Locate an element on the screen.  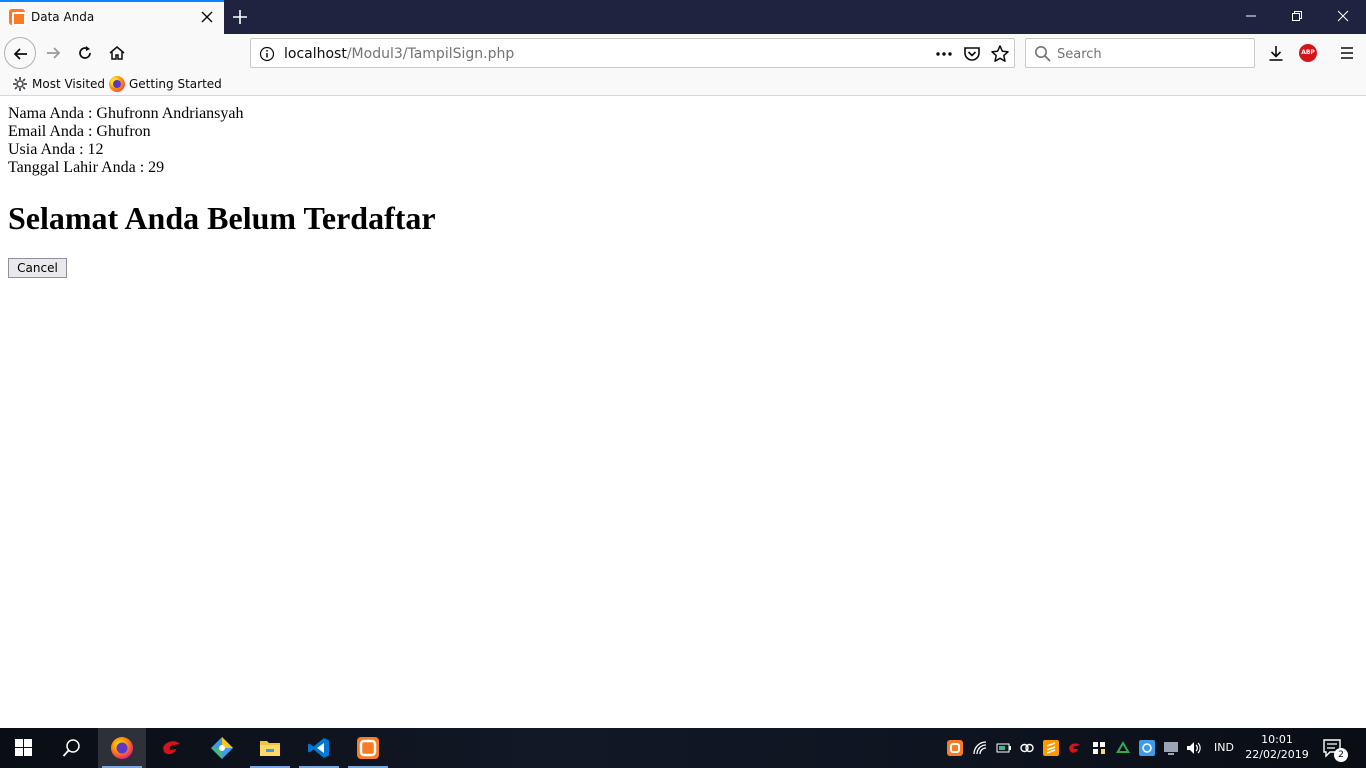
tray-drive-icon is located at coordinates (1123, 748).